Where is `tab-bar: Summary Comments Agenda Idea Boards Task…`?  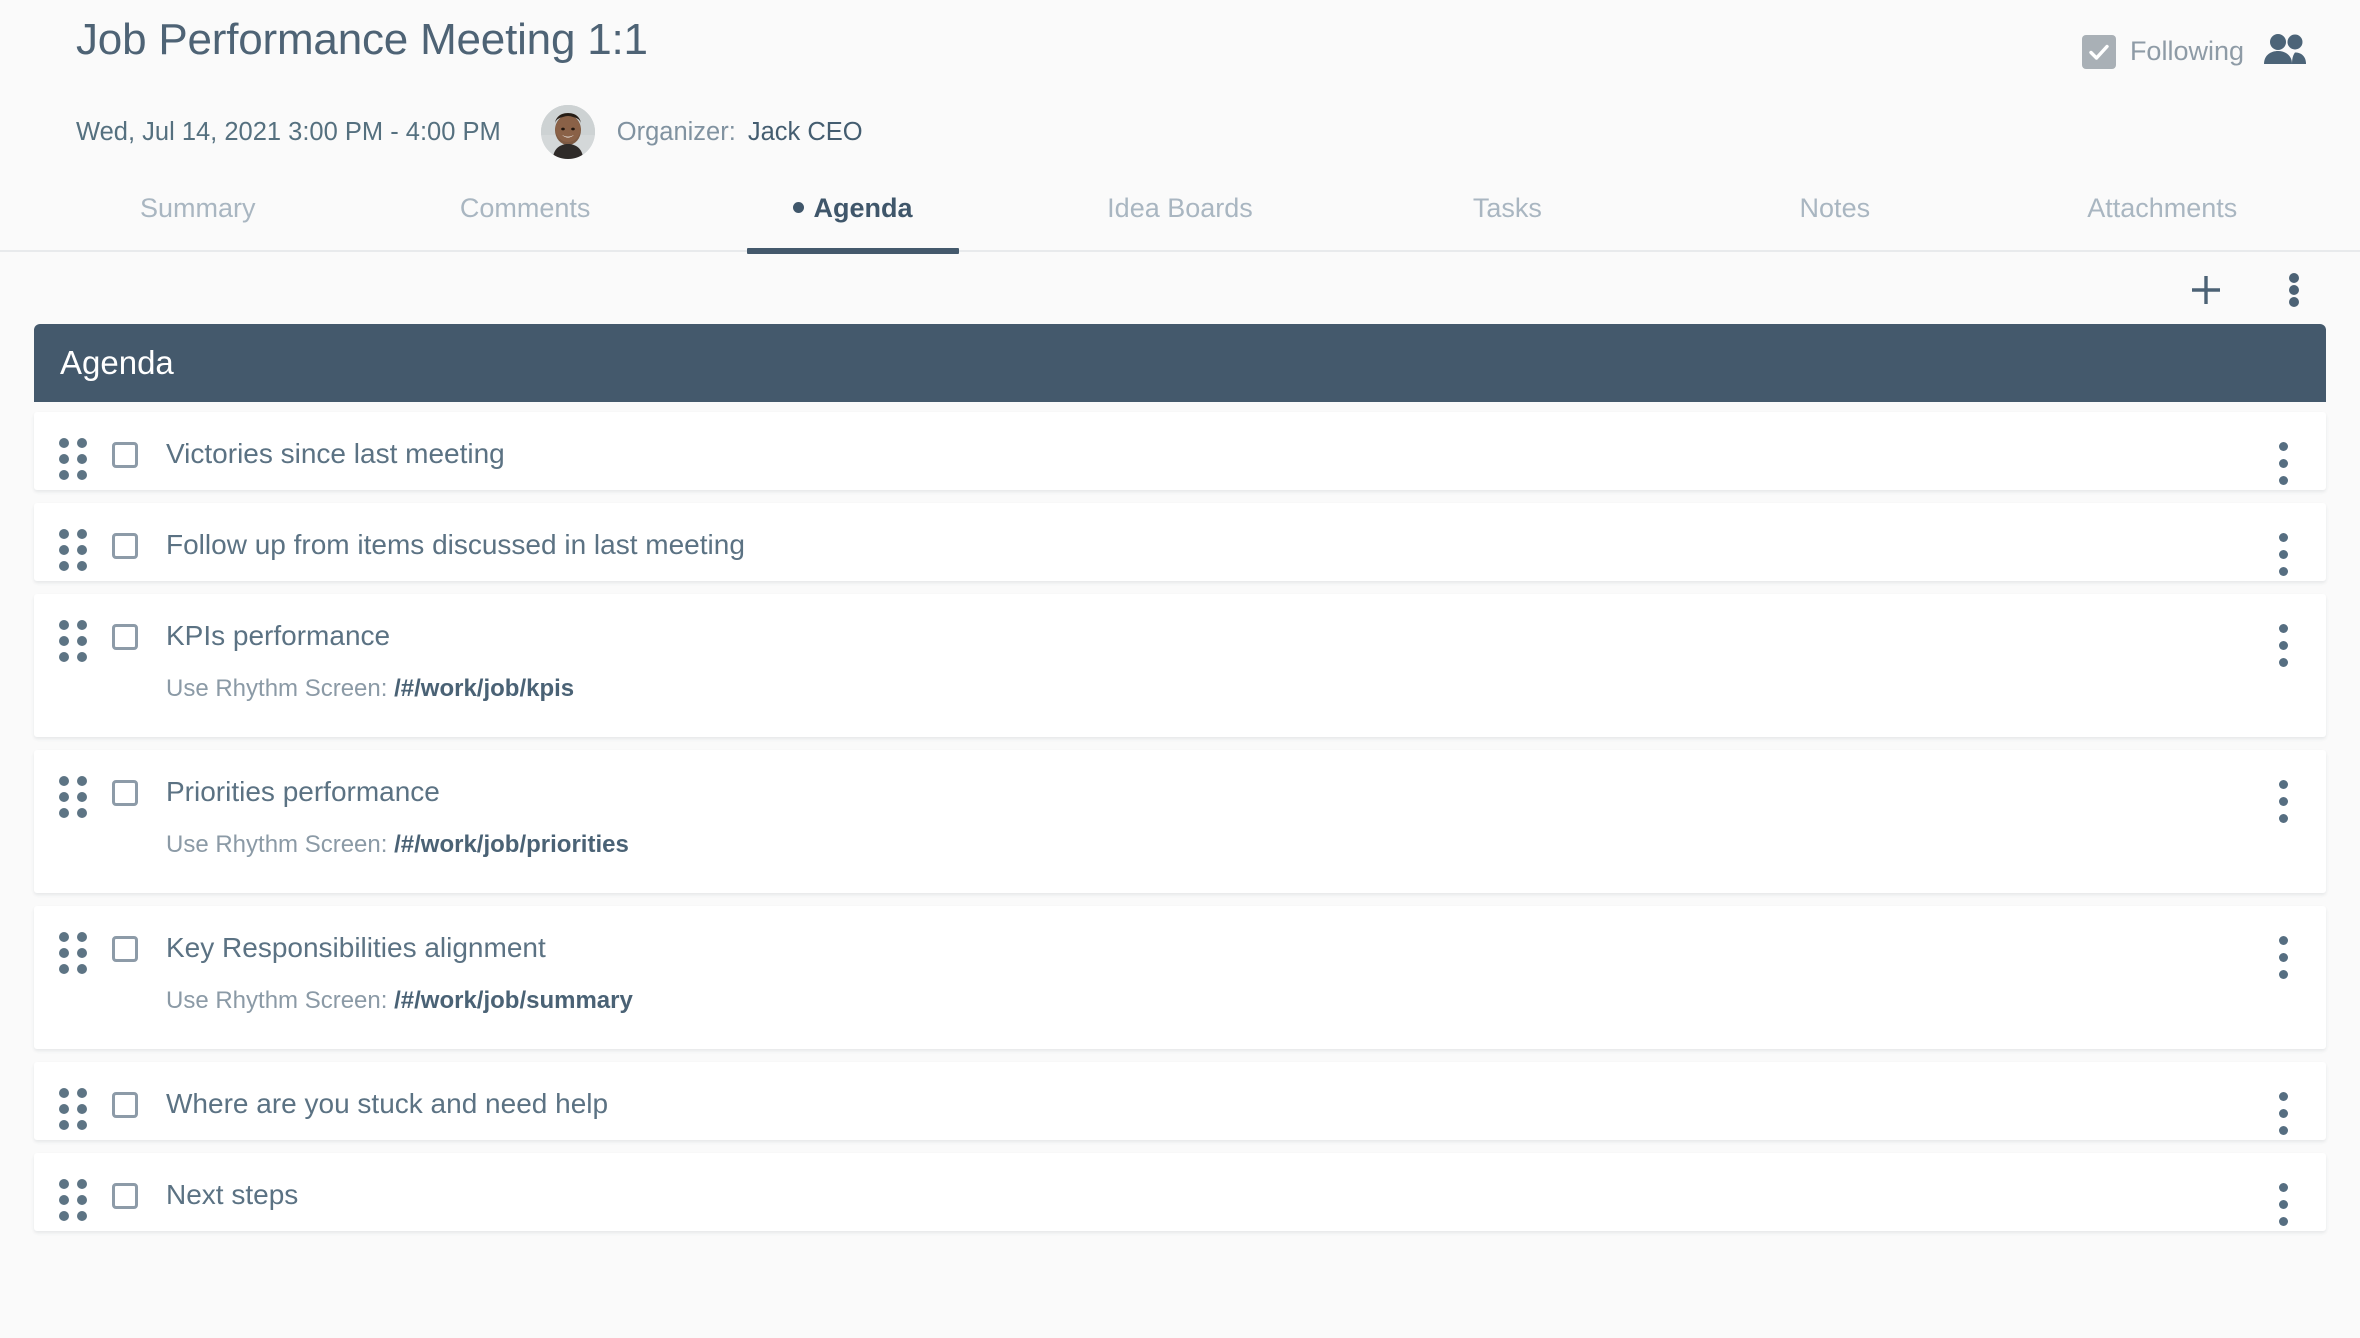 tab-bar: Summary Comments Agenda Idea Boards Task… is located at coordinates (1180, 215).